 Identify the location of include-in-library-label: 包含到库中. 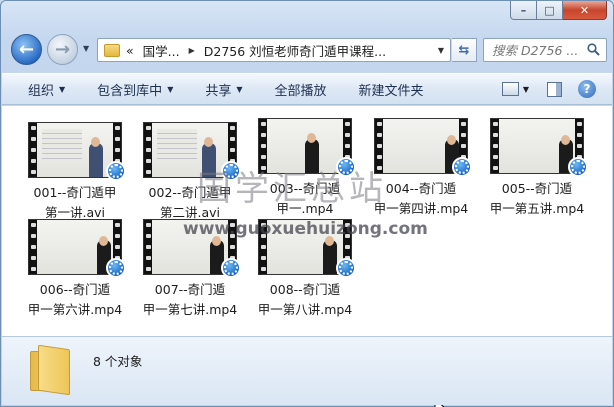
(130, 91).